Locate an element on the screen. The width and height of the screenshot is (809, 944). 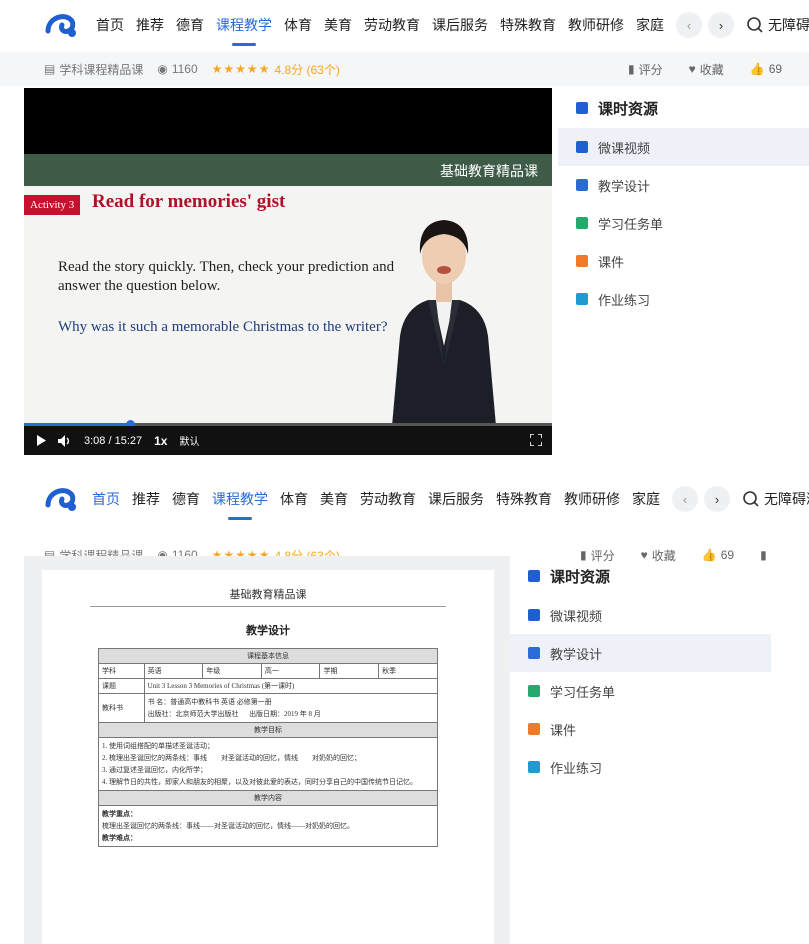
presenter-figure is located at coordinates (444, 323).